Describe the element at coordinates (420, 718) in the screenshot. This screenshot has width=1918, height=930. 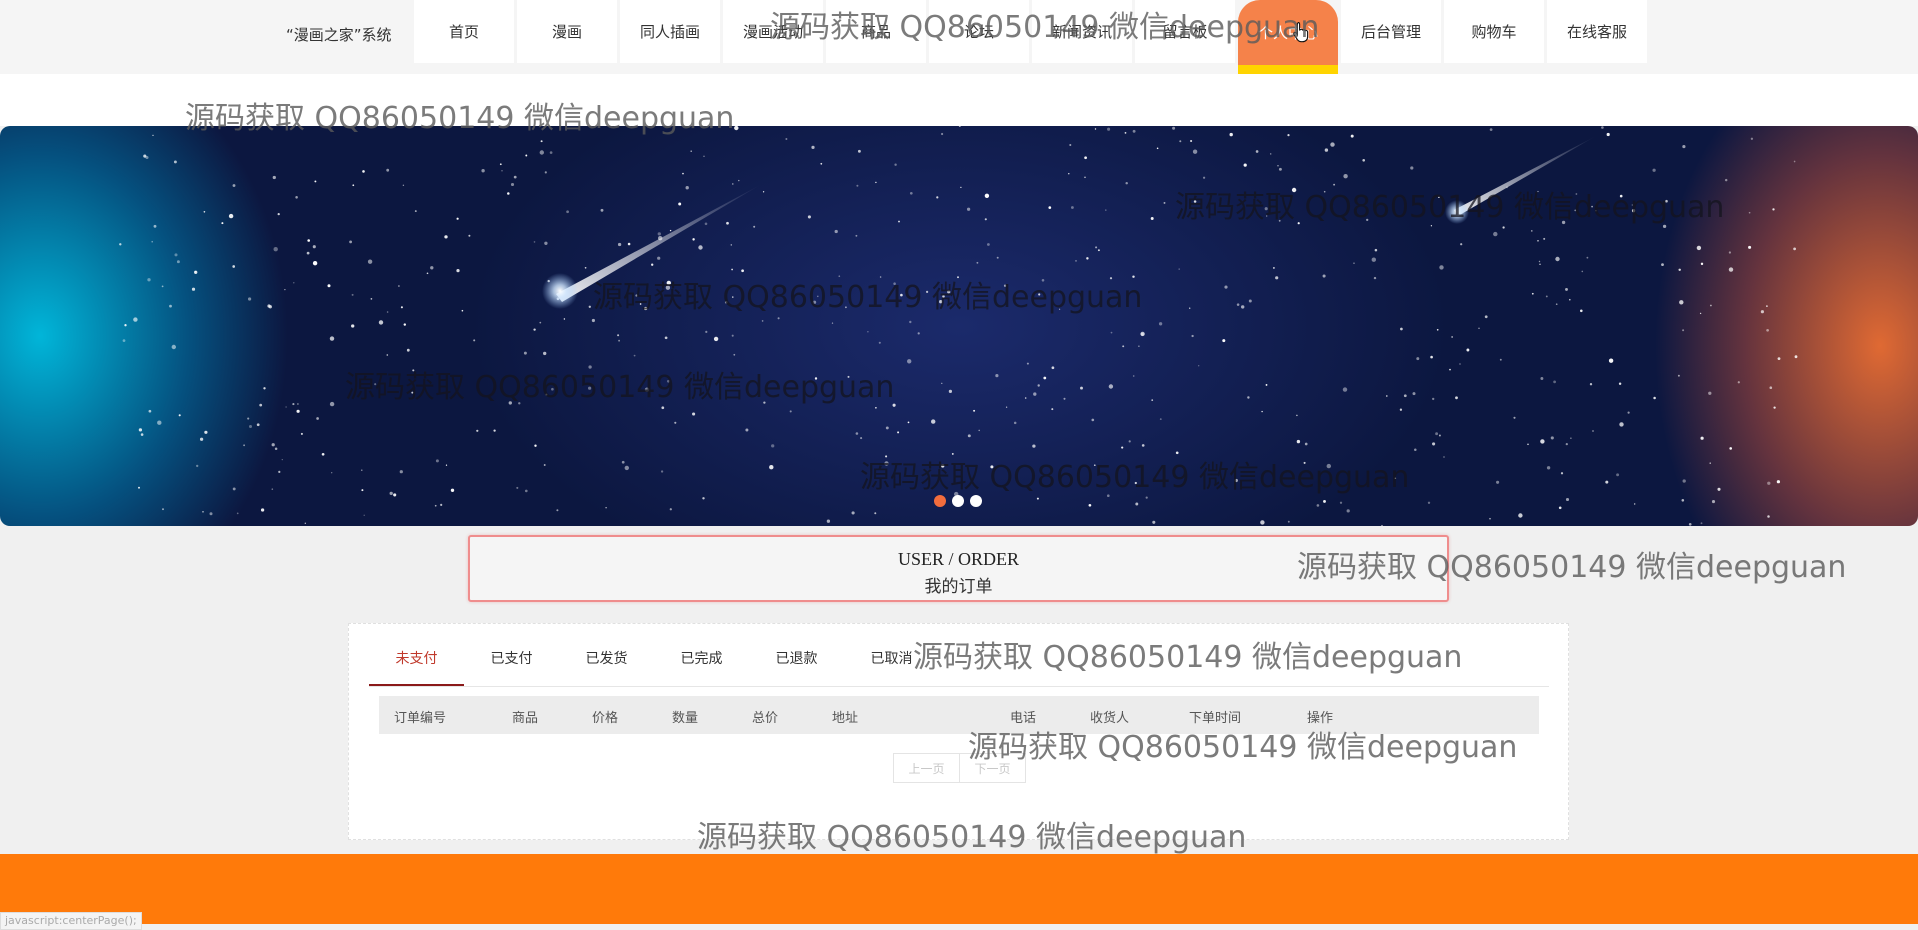
I see `column-header: 订单编号` at that location.